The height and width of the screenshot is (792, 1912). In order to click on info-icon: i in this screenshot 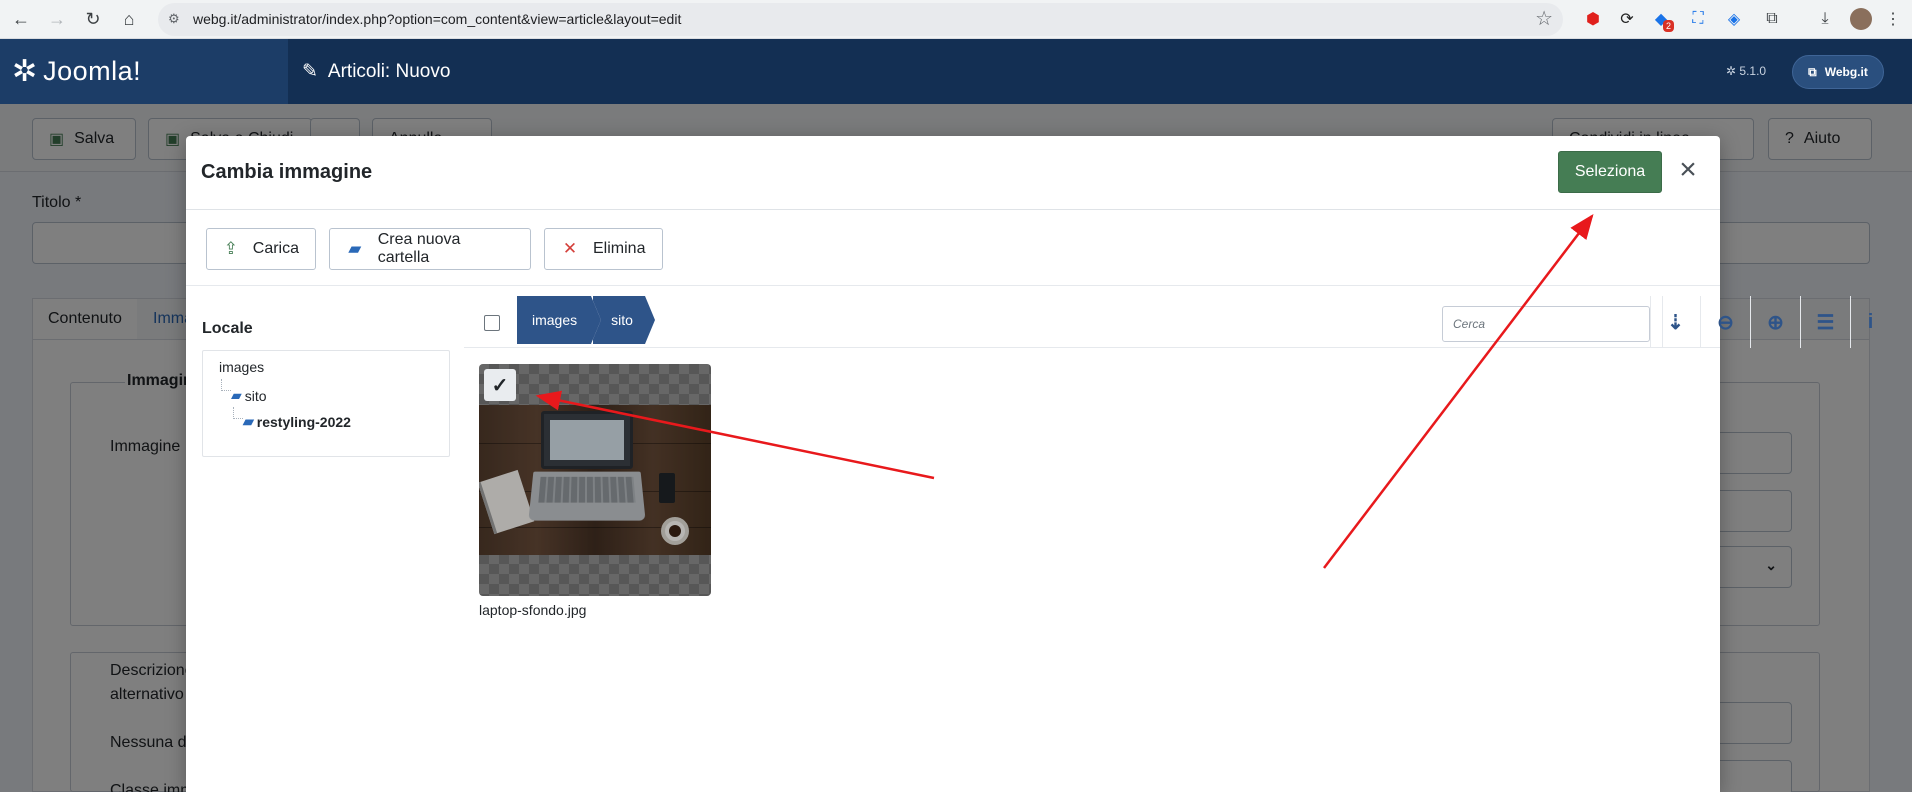, I will do `click(1870, 322)`.